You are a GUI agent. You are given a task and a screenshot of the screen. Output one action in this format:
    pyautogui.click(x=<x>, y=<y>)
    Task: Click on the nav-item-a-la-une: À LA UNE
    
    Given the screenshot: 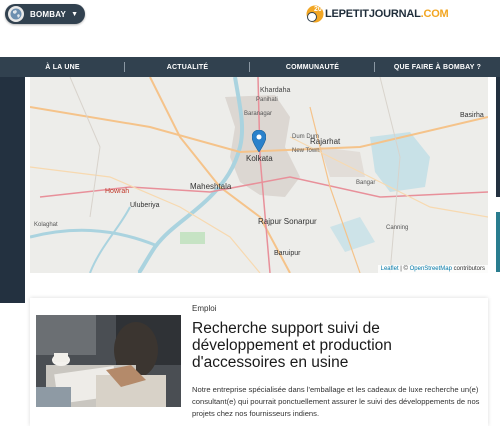 What is the action you would take?
    pyautogui.click(x=62, y=67)
    